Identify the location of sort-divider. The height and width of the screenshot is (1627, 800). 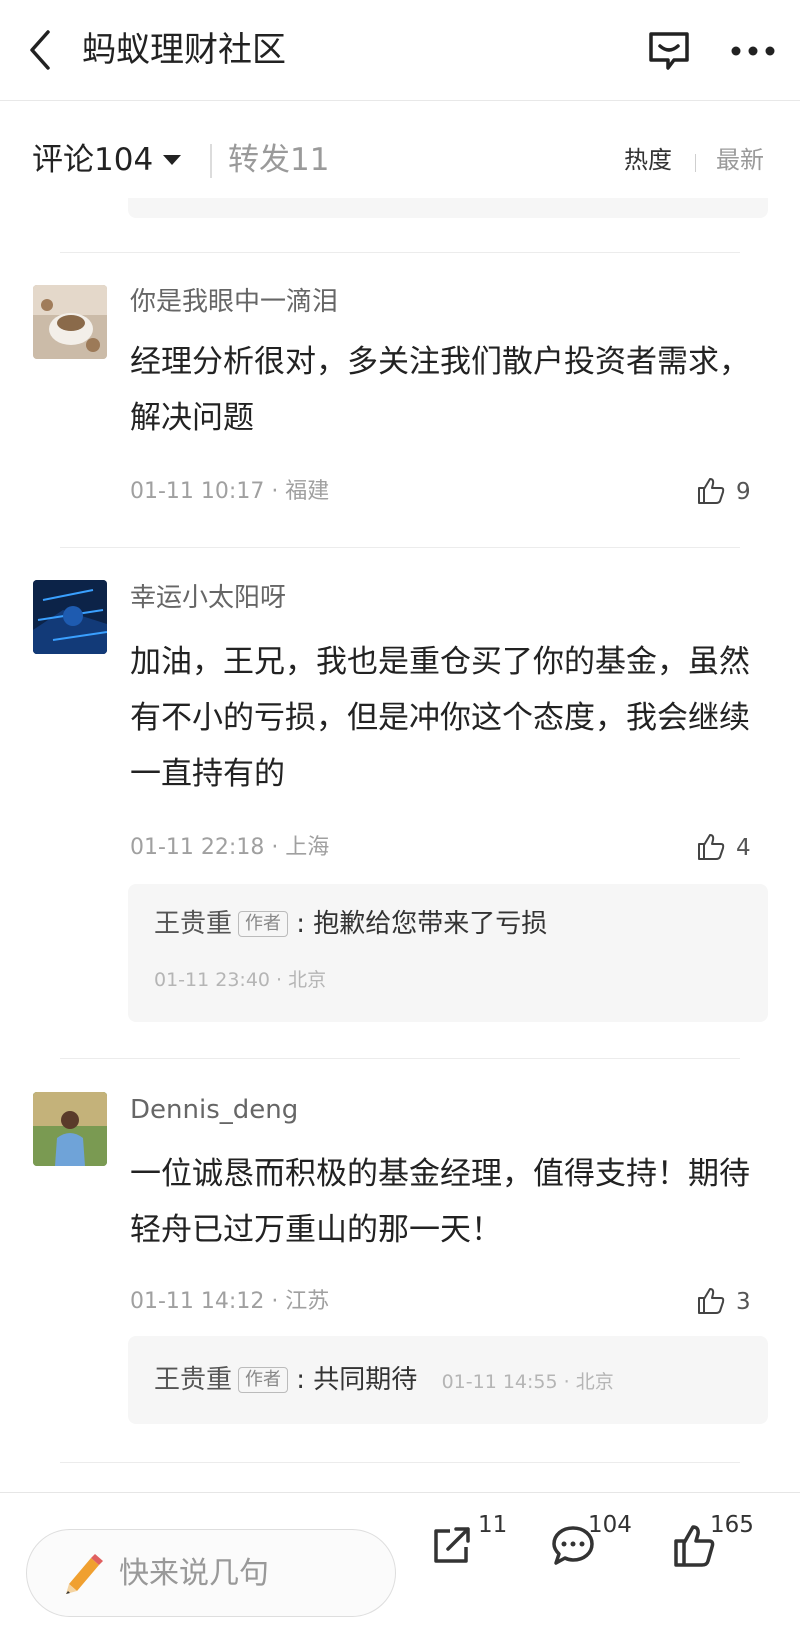
(695, 163).